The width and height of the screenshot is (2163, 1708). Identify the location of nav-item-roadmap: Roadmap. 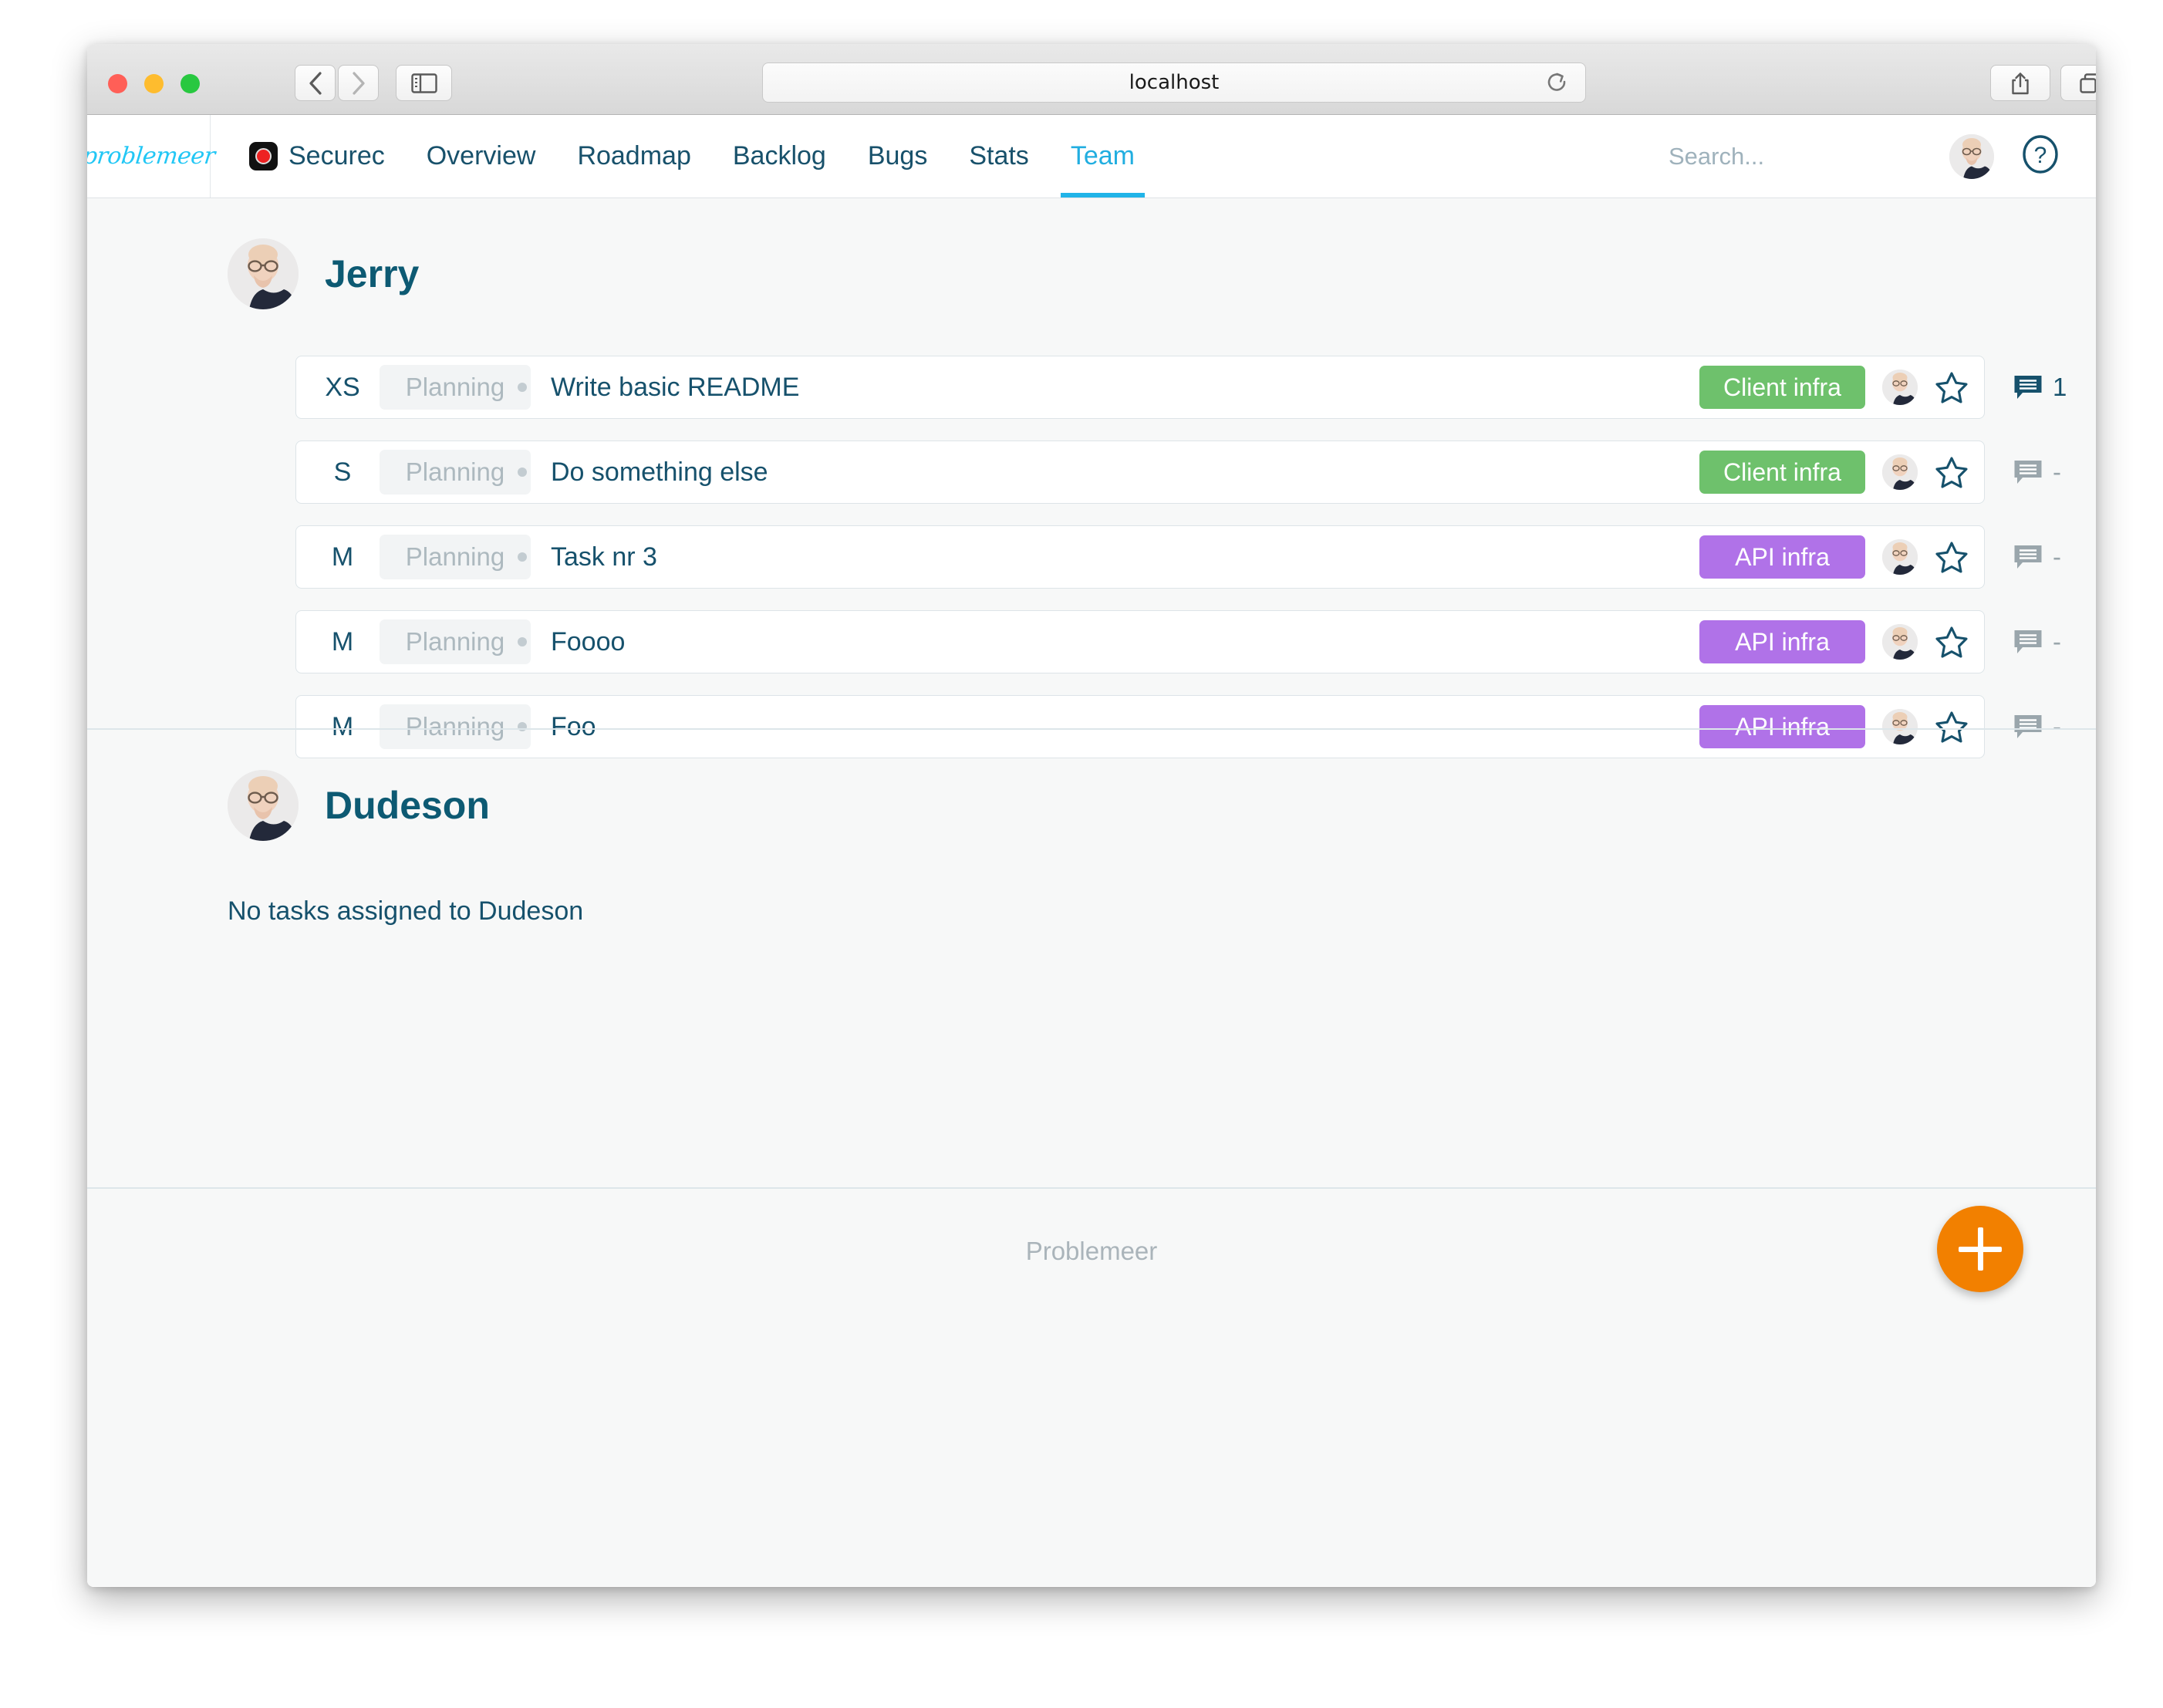
(633, 156).